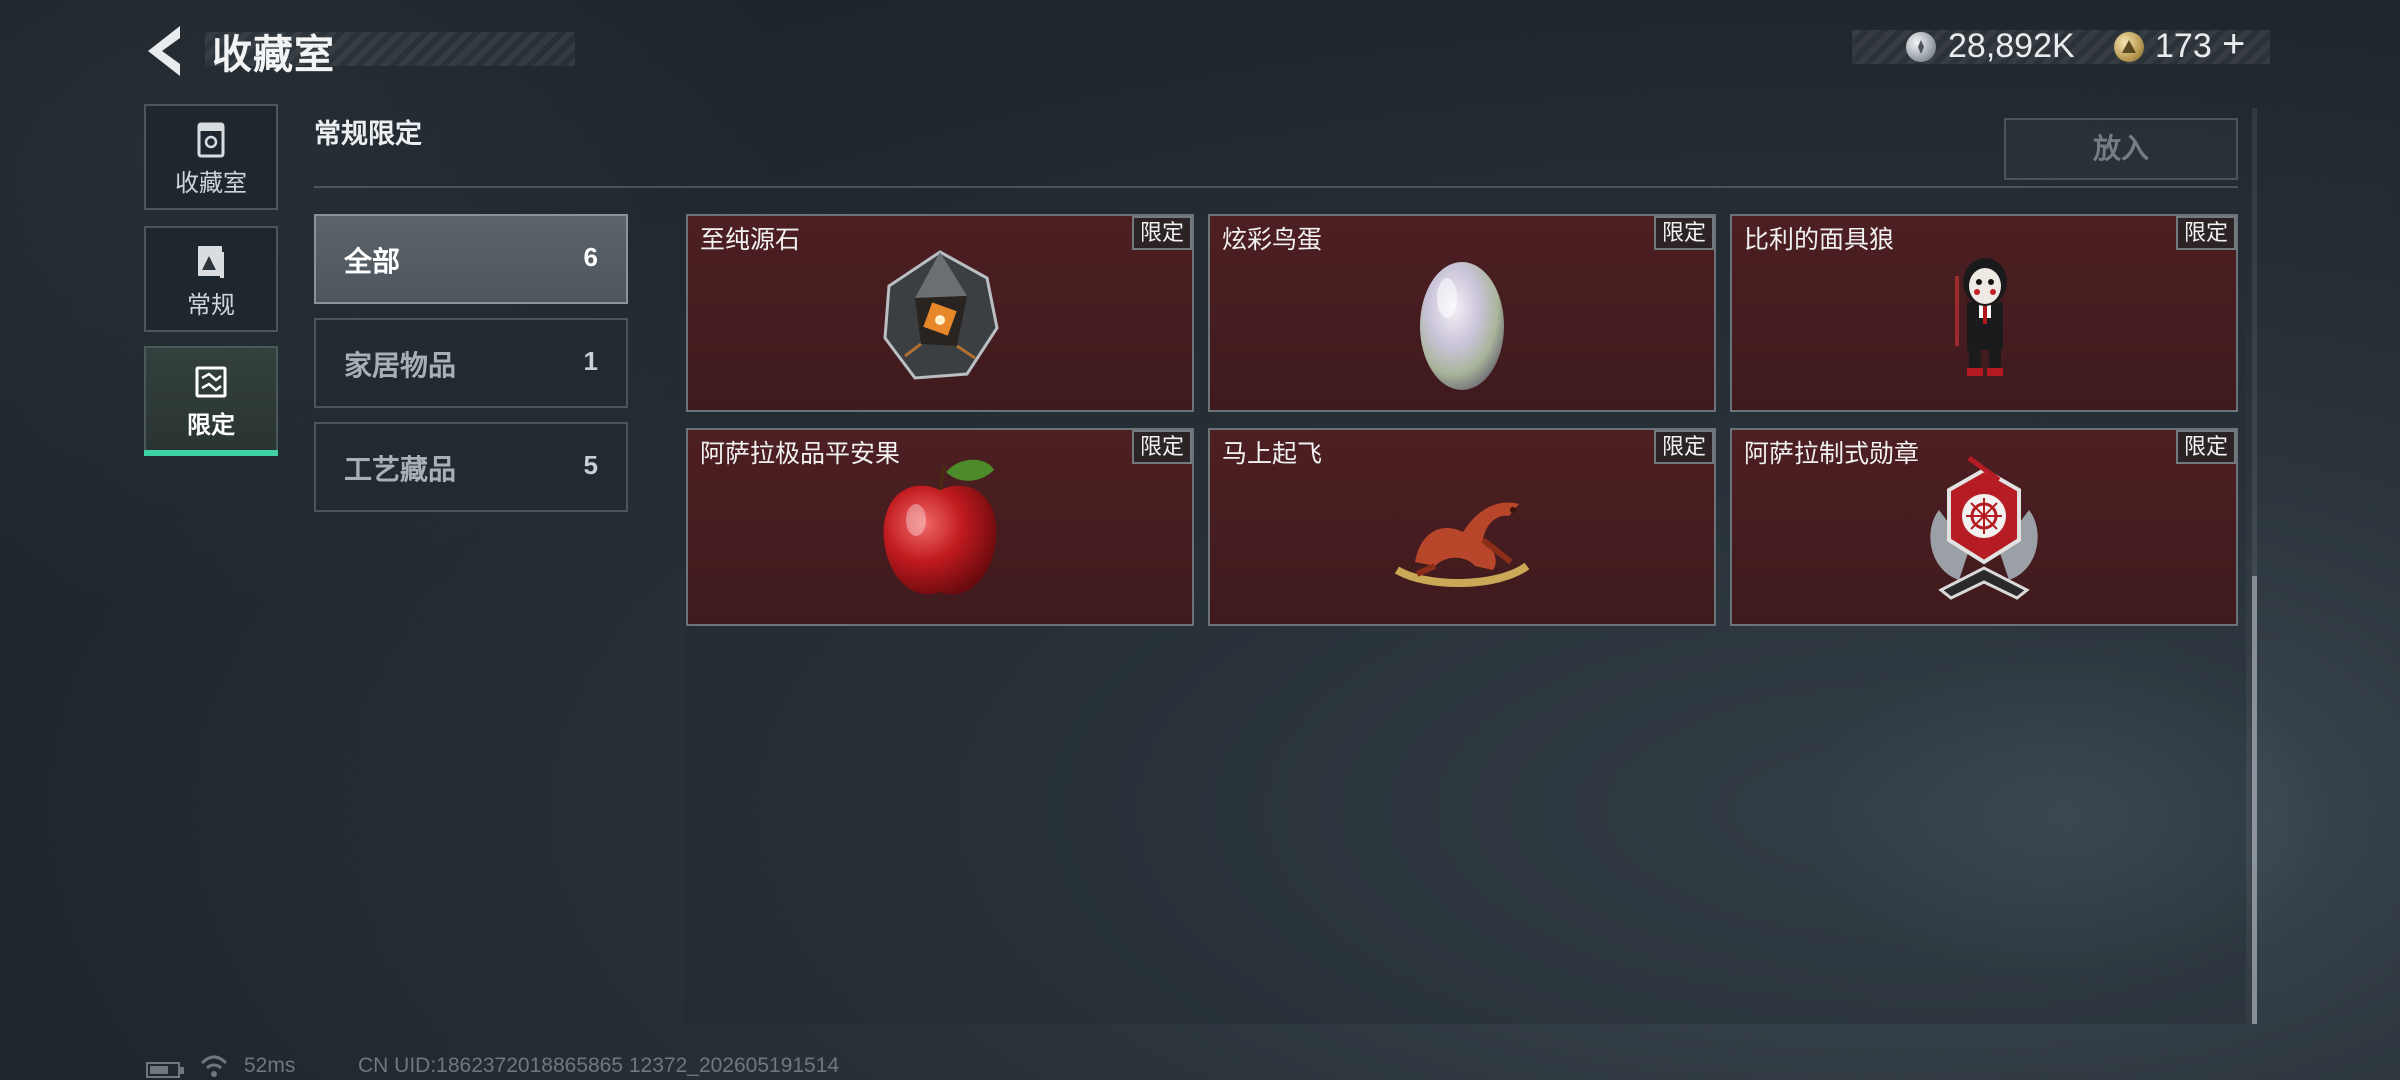 The width and height of the screenshot is (2400, 1080). What do you see at coordinates (273, 55) in the screenshot?
I see `page-title: 收藏室` at bounding box center [273, 55].